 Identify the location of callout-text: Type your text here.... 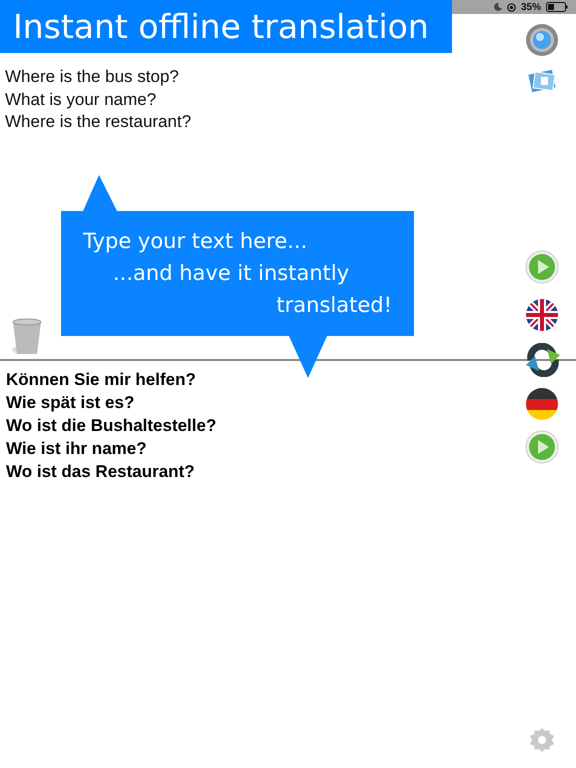
(195, 241).